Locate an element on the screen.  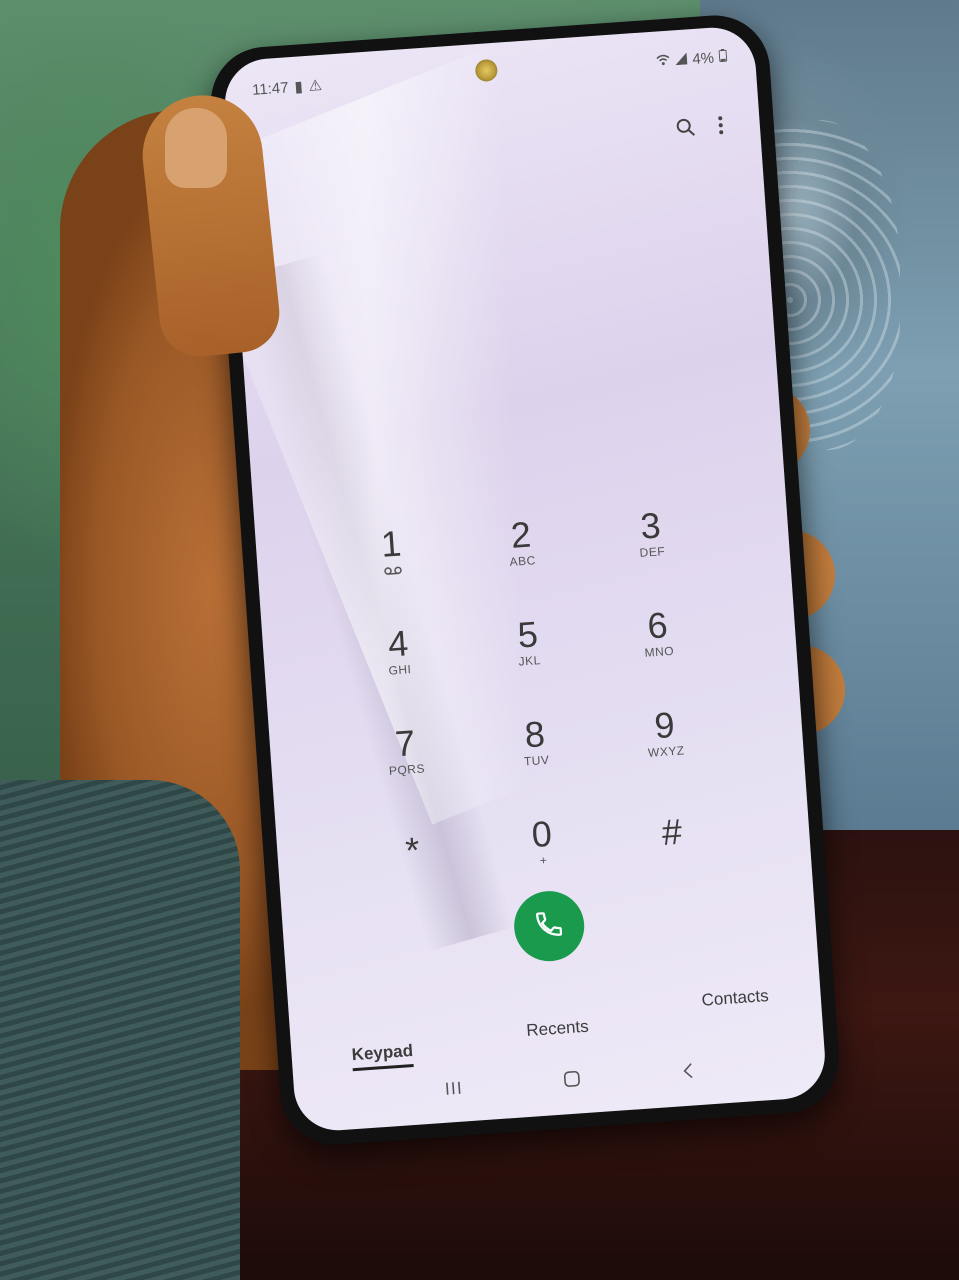
call-button is located at coordinates (549, 926).